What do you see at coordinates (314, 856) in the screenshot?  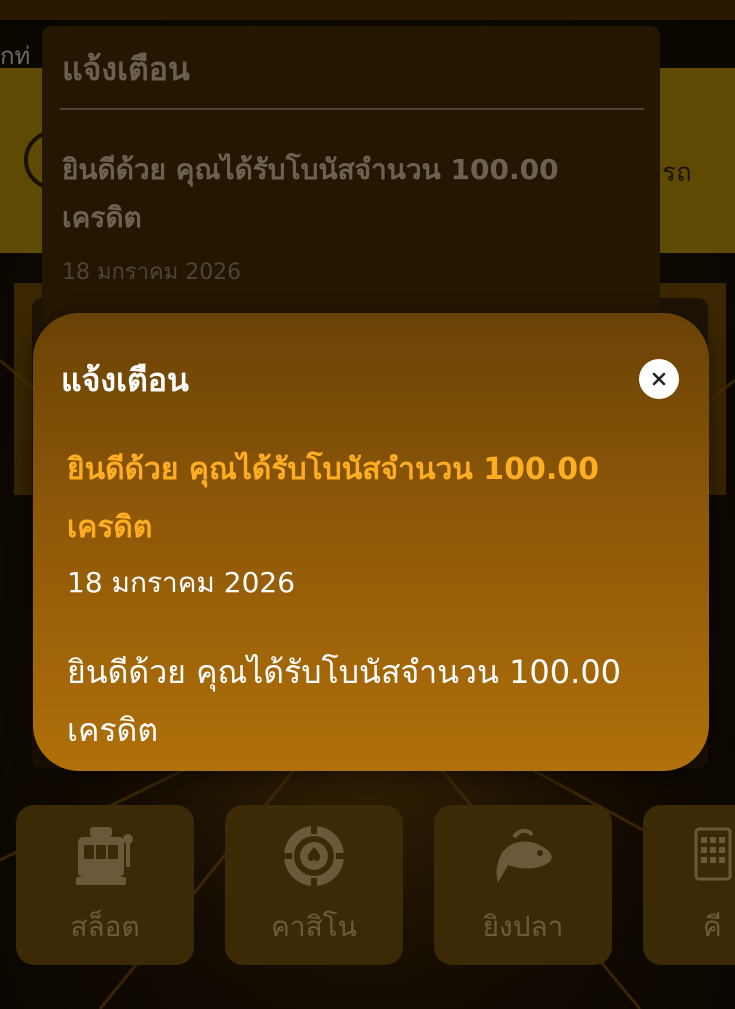 I see `casino-chip-icon` at bounding box center [314, 856].